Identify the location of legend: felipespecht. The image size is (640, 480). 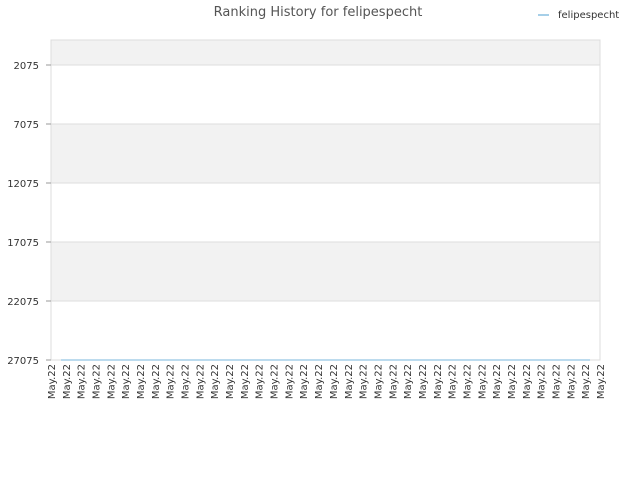
(578, 15).